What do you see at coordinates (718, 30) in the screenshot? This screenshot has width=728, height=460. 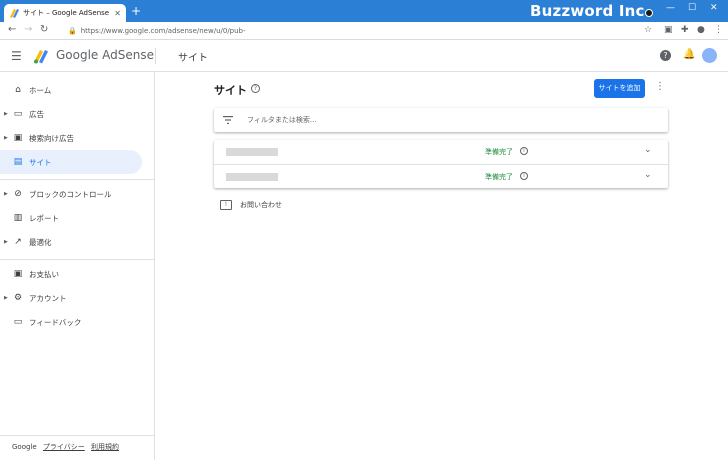 I see `browser-menu-icon: ⋮` at bounding box center [718, 30].